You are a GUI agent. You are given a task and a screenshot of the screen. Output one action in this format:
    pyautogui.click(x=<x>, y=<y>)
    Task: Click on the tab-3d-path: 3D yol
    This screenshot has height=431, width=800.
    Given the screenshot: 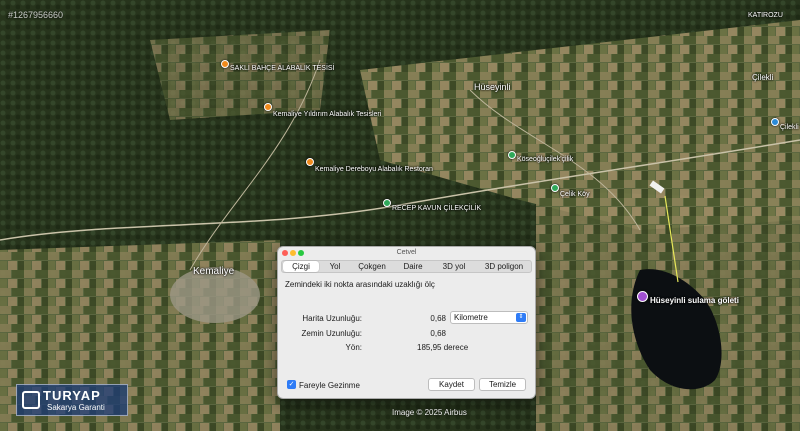 What is the action you would take?
    pyautogui.click(x=454, y=266)
    